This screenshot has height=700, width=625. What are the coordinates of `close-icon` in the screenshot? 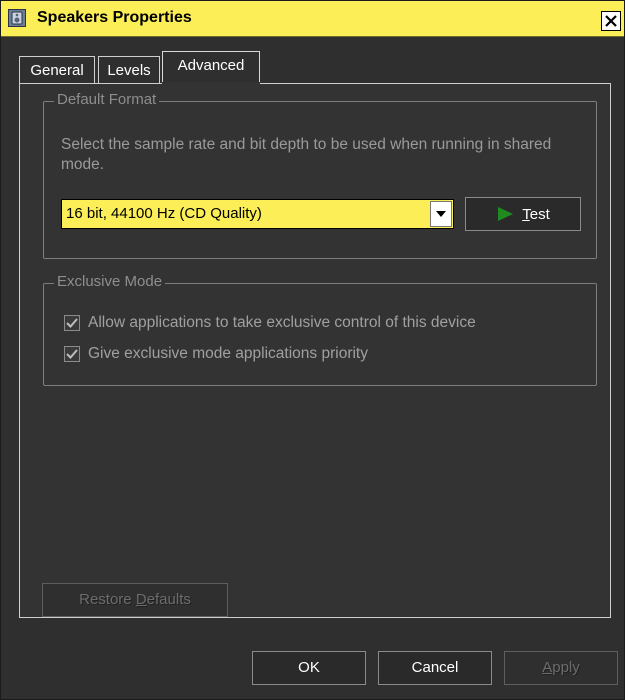 It's located at (611, 21).